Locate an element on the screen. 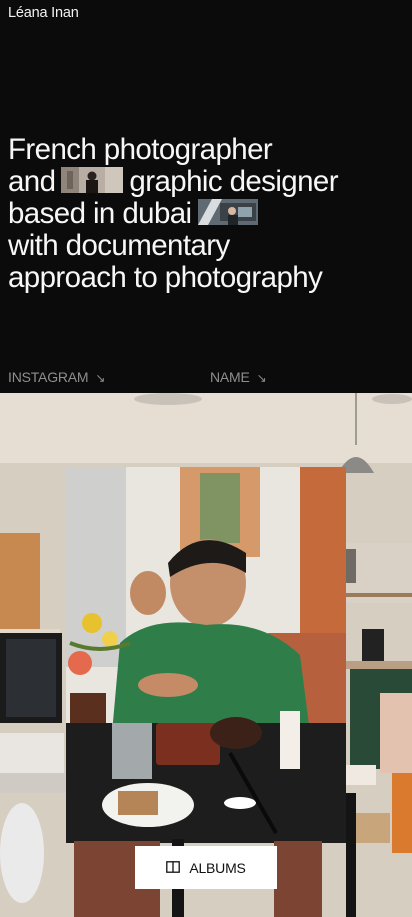  book-open-icon is located at coordinates (173, 868).